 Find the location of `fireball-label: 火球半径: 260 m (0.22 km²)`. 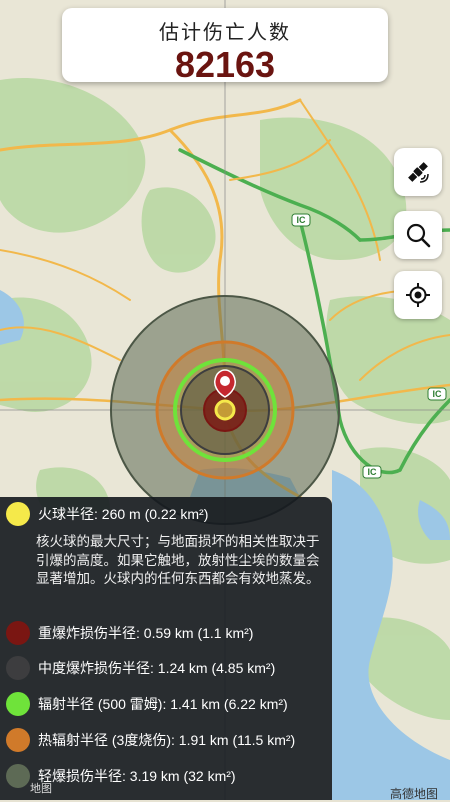

fireball-label: 火球半径: 260 m (0.22 km²) is located at coordinates (123, 514).